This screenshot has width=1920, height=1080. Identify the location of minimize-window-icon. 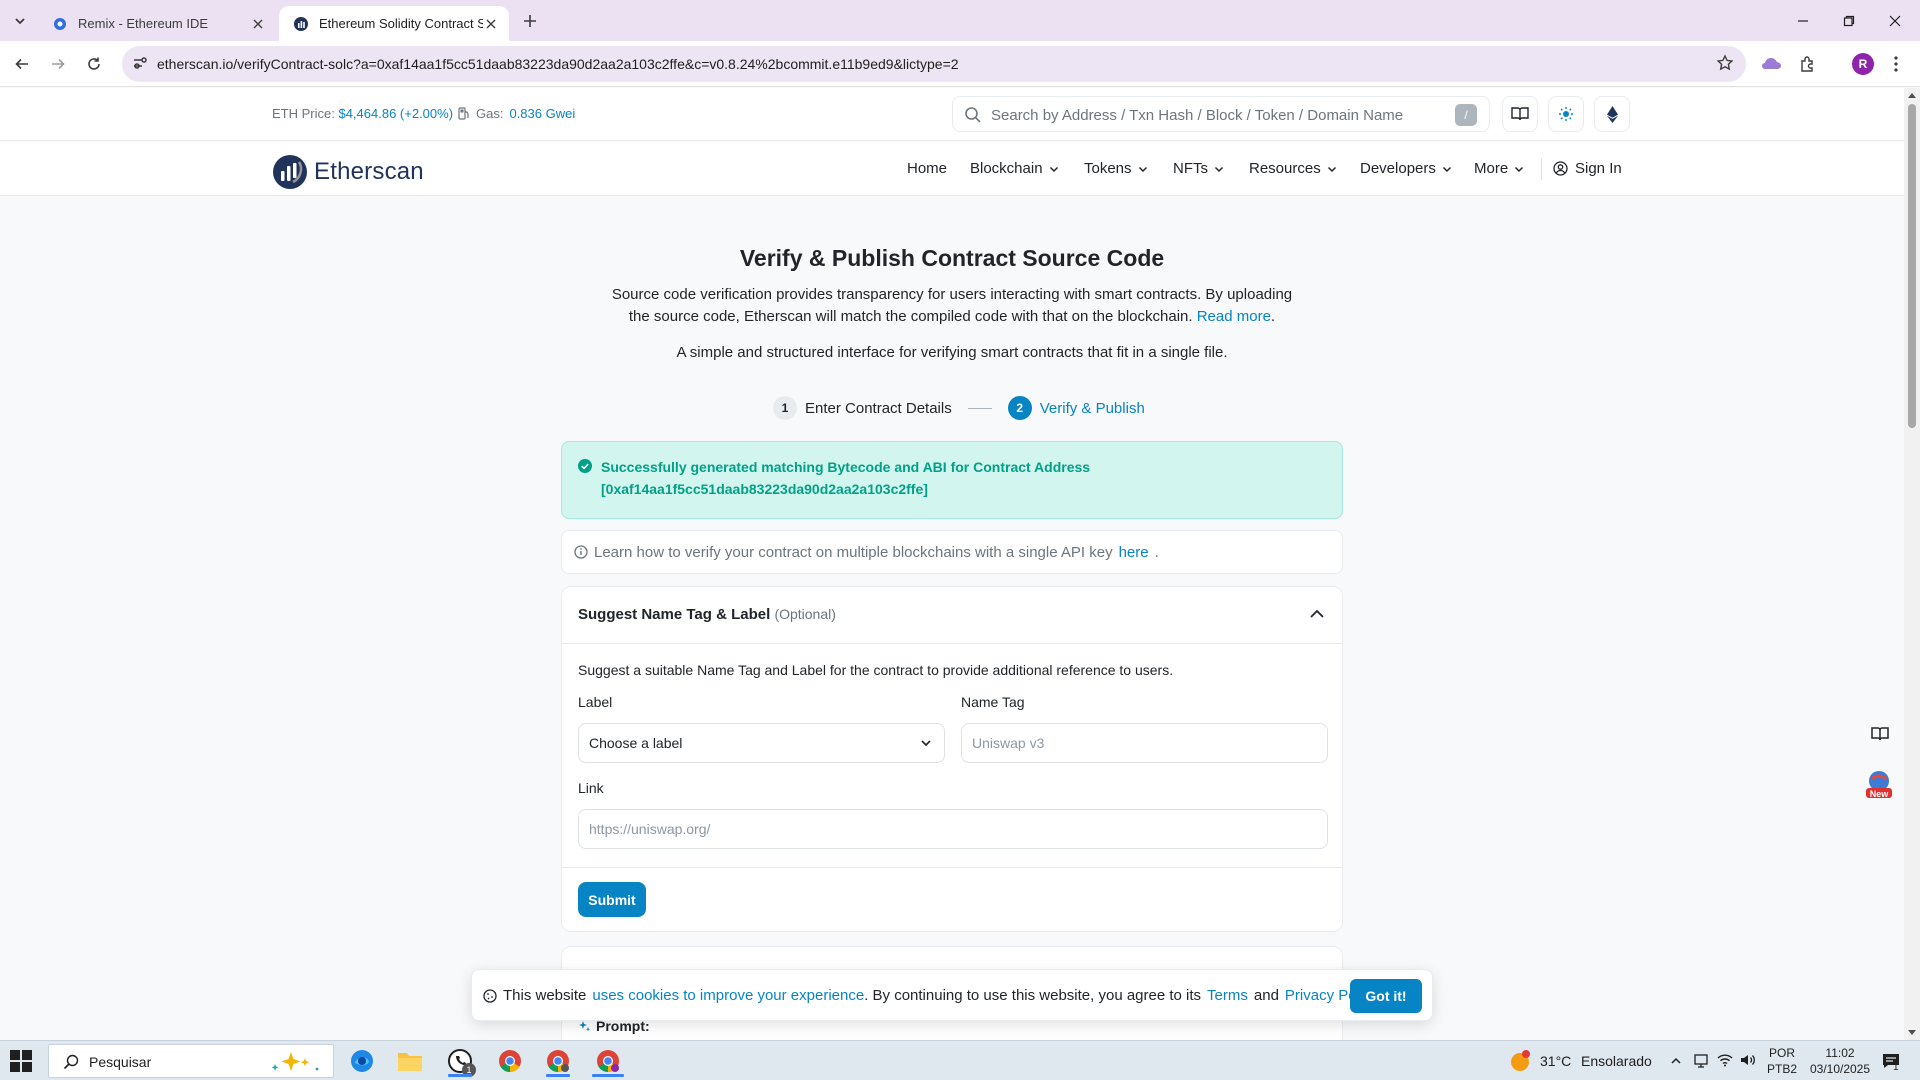
(1803, 20).